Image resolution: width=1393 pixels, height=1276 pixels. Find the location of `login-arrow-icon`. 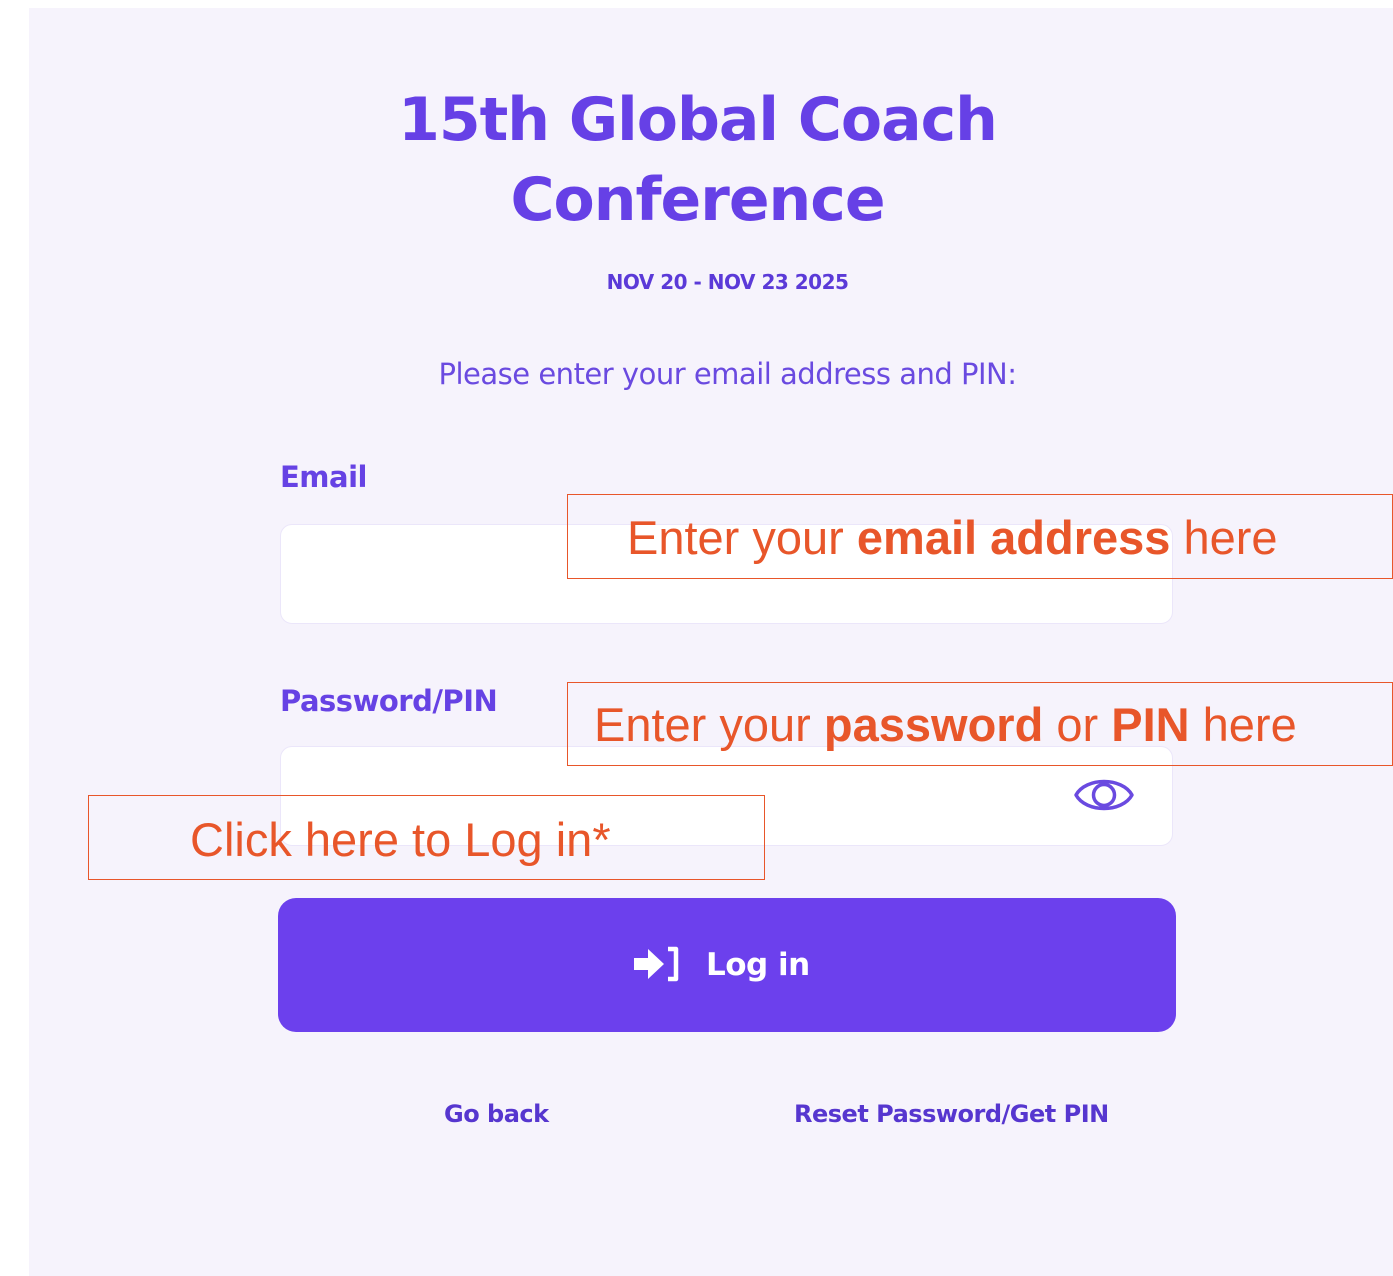

login-arrow-icon is located at coordinates (657, 965).